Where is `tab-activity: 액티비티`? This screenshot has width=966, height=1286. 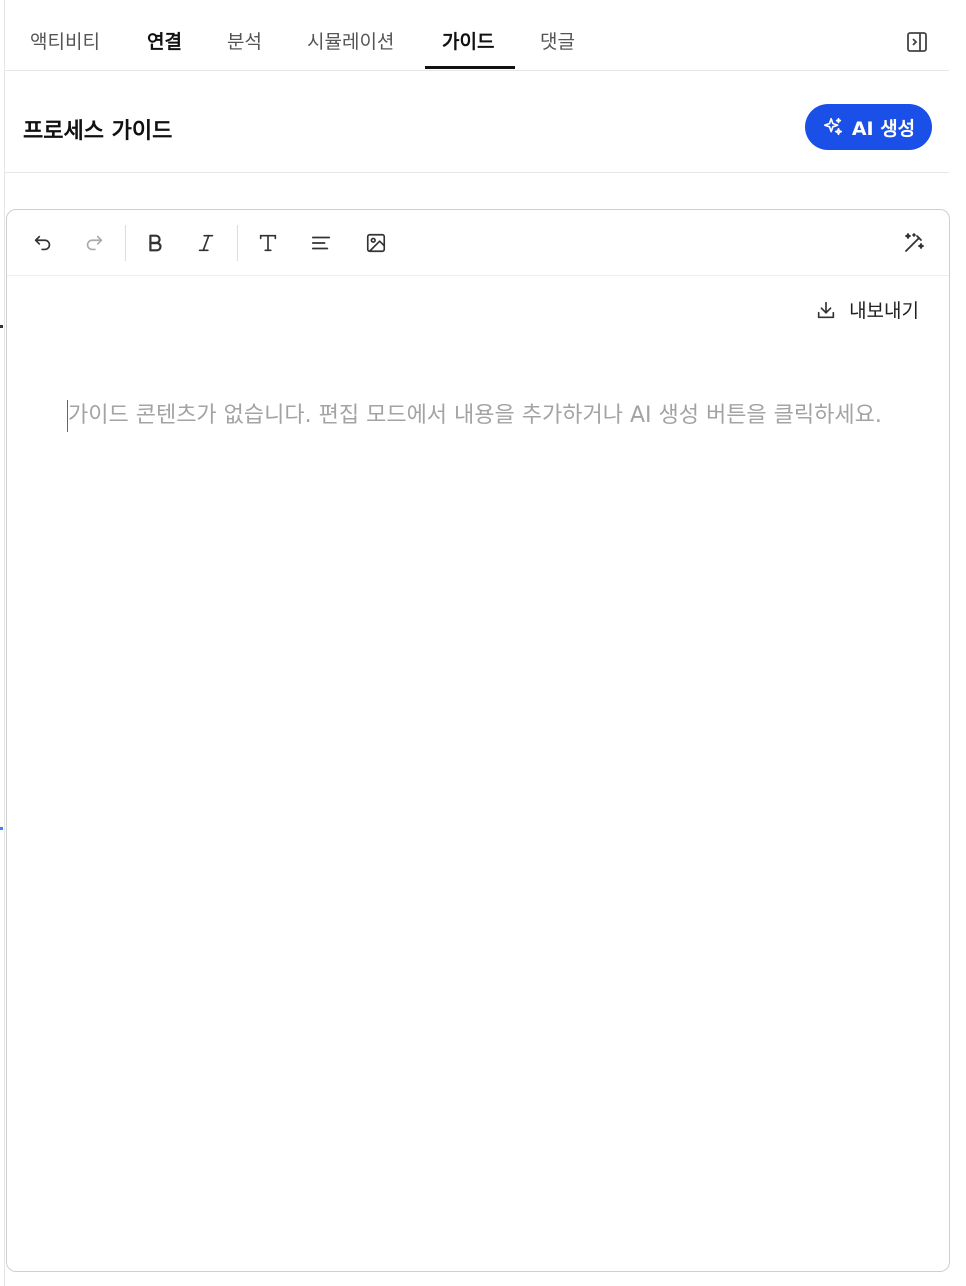
tab-activity: 액티비티 is located at coordinates (65, 35).